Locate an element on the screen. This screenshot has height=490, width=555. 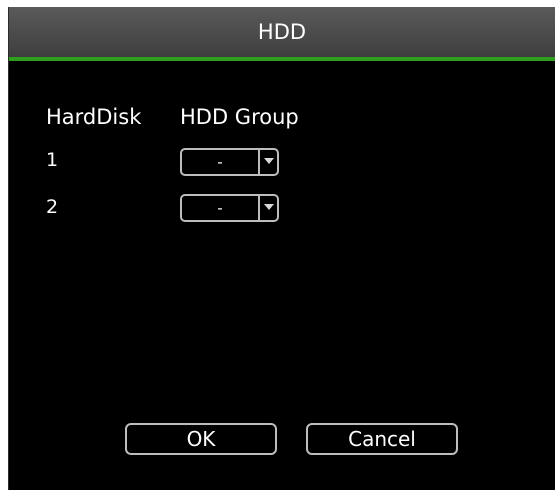
harddisk-row-2-label: 2 is located at coordinates (52, 207).